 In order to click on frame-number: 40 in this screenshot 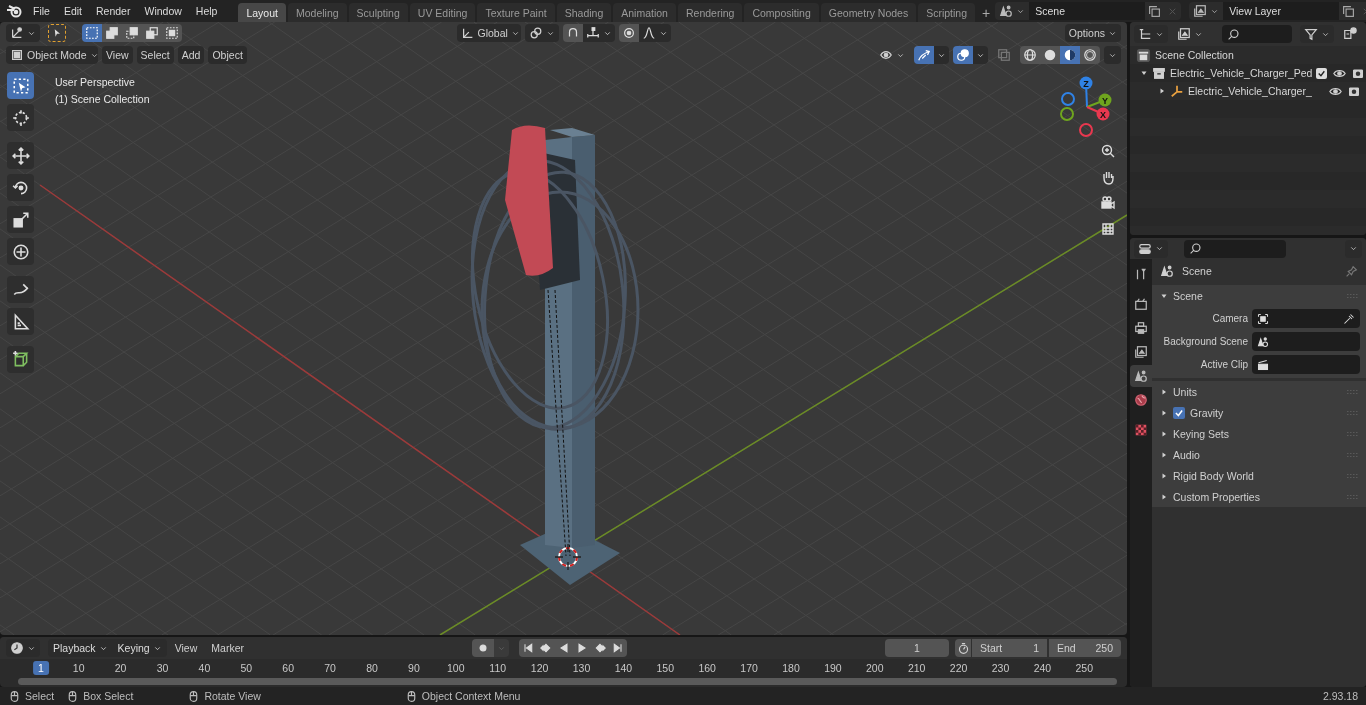, I will do `click(204, 668)`.